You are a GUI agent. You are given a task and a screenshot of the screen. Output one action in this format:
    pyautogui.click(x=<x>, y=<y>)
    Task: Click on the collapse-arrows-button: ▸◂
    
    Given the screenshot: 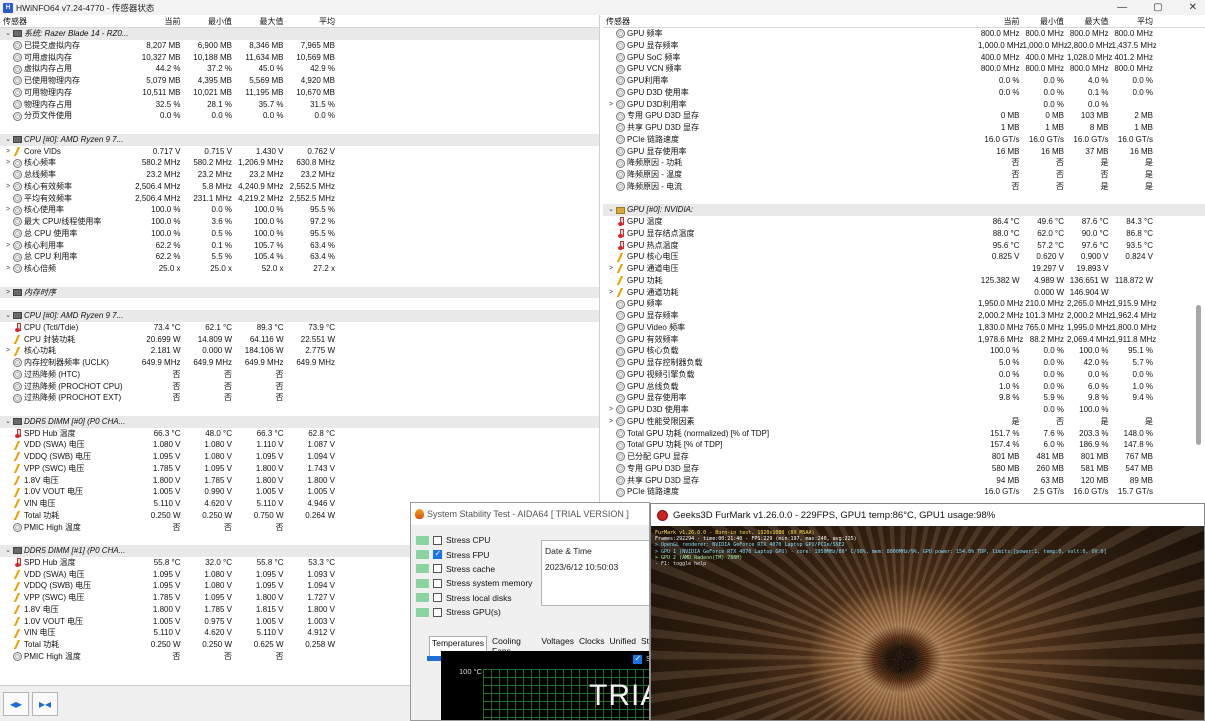 What is the action you would take?
    pyautogui.click(x=45, y=703)
    